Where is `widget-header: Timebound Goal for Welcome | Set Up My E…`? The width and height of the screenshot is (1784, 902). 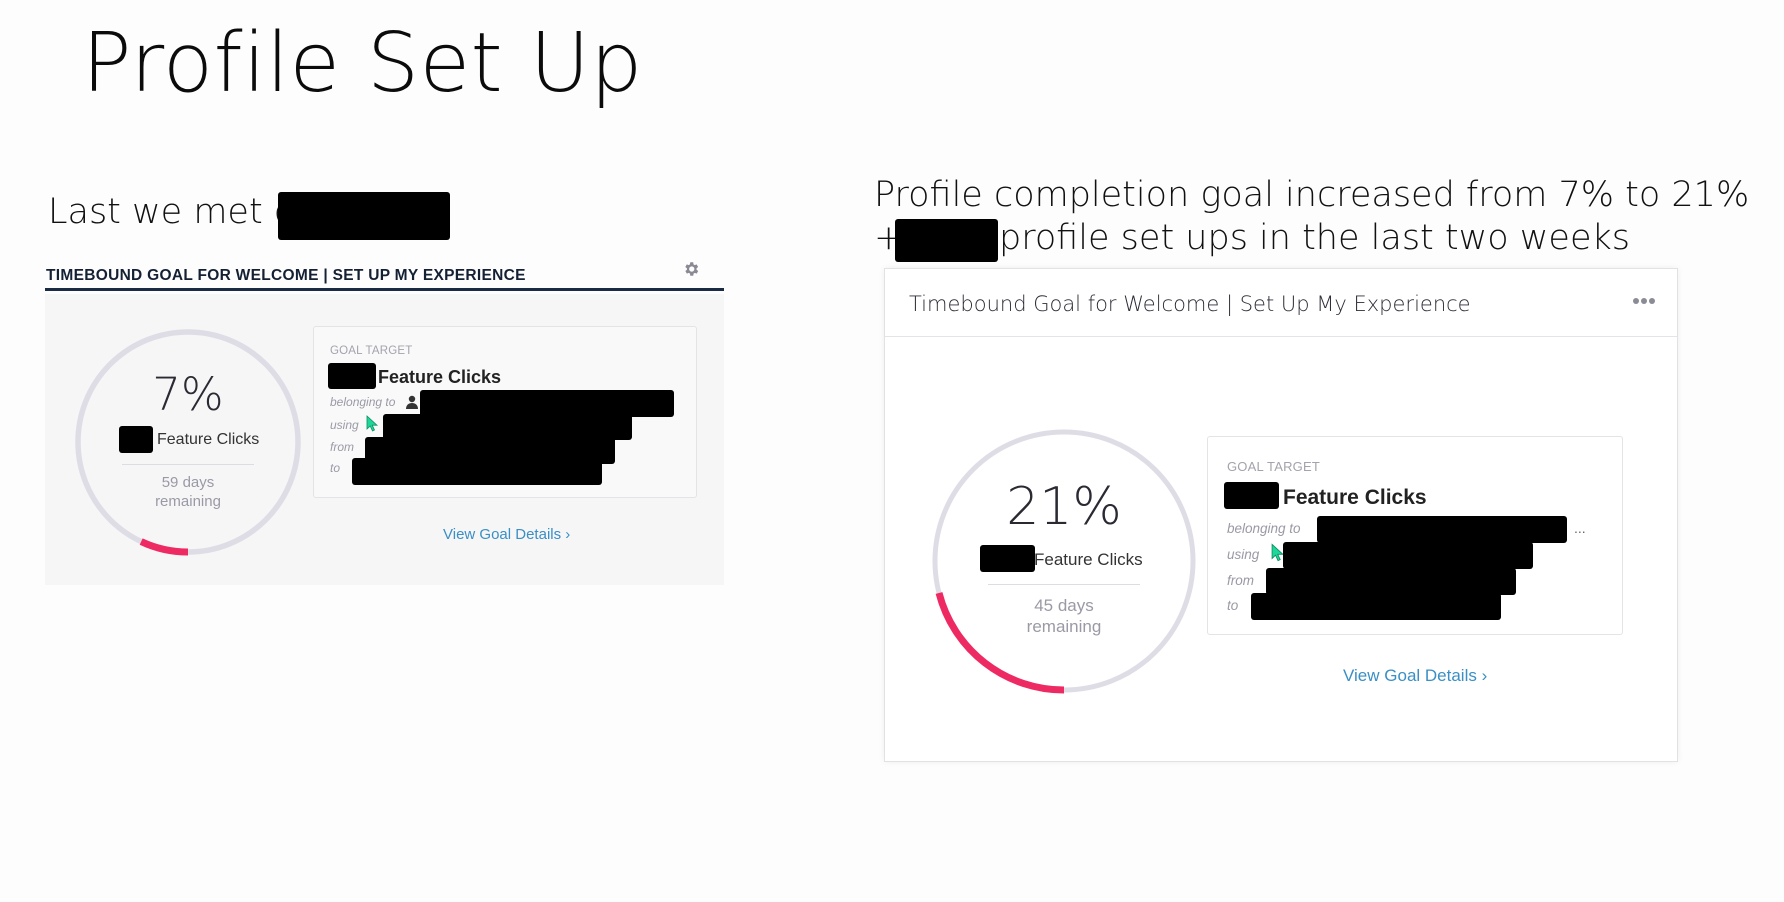 widget-header: Timebound Goal for Welcome | Set Up My E… is located at coordinates (1281, 303).